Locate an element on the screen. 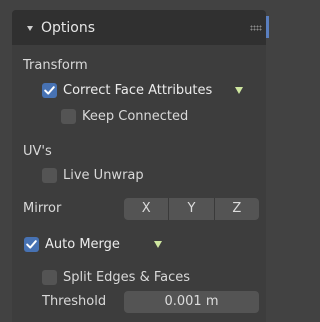 The height and width of the screenshot is (322, 320). transform-heading: Transform is located at coordinates (55, 65).